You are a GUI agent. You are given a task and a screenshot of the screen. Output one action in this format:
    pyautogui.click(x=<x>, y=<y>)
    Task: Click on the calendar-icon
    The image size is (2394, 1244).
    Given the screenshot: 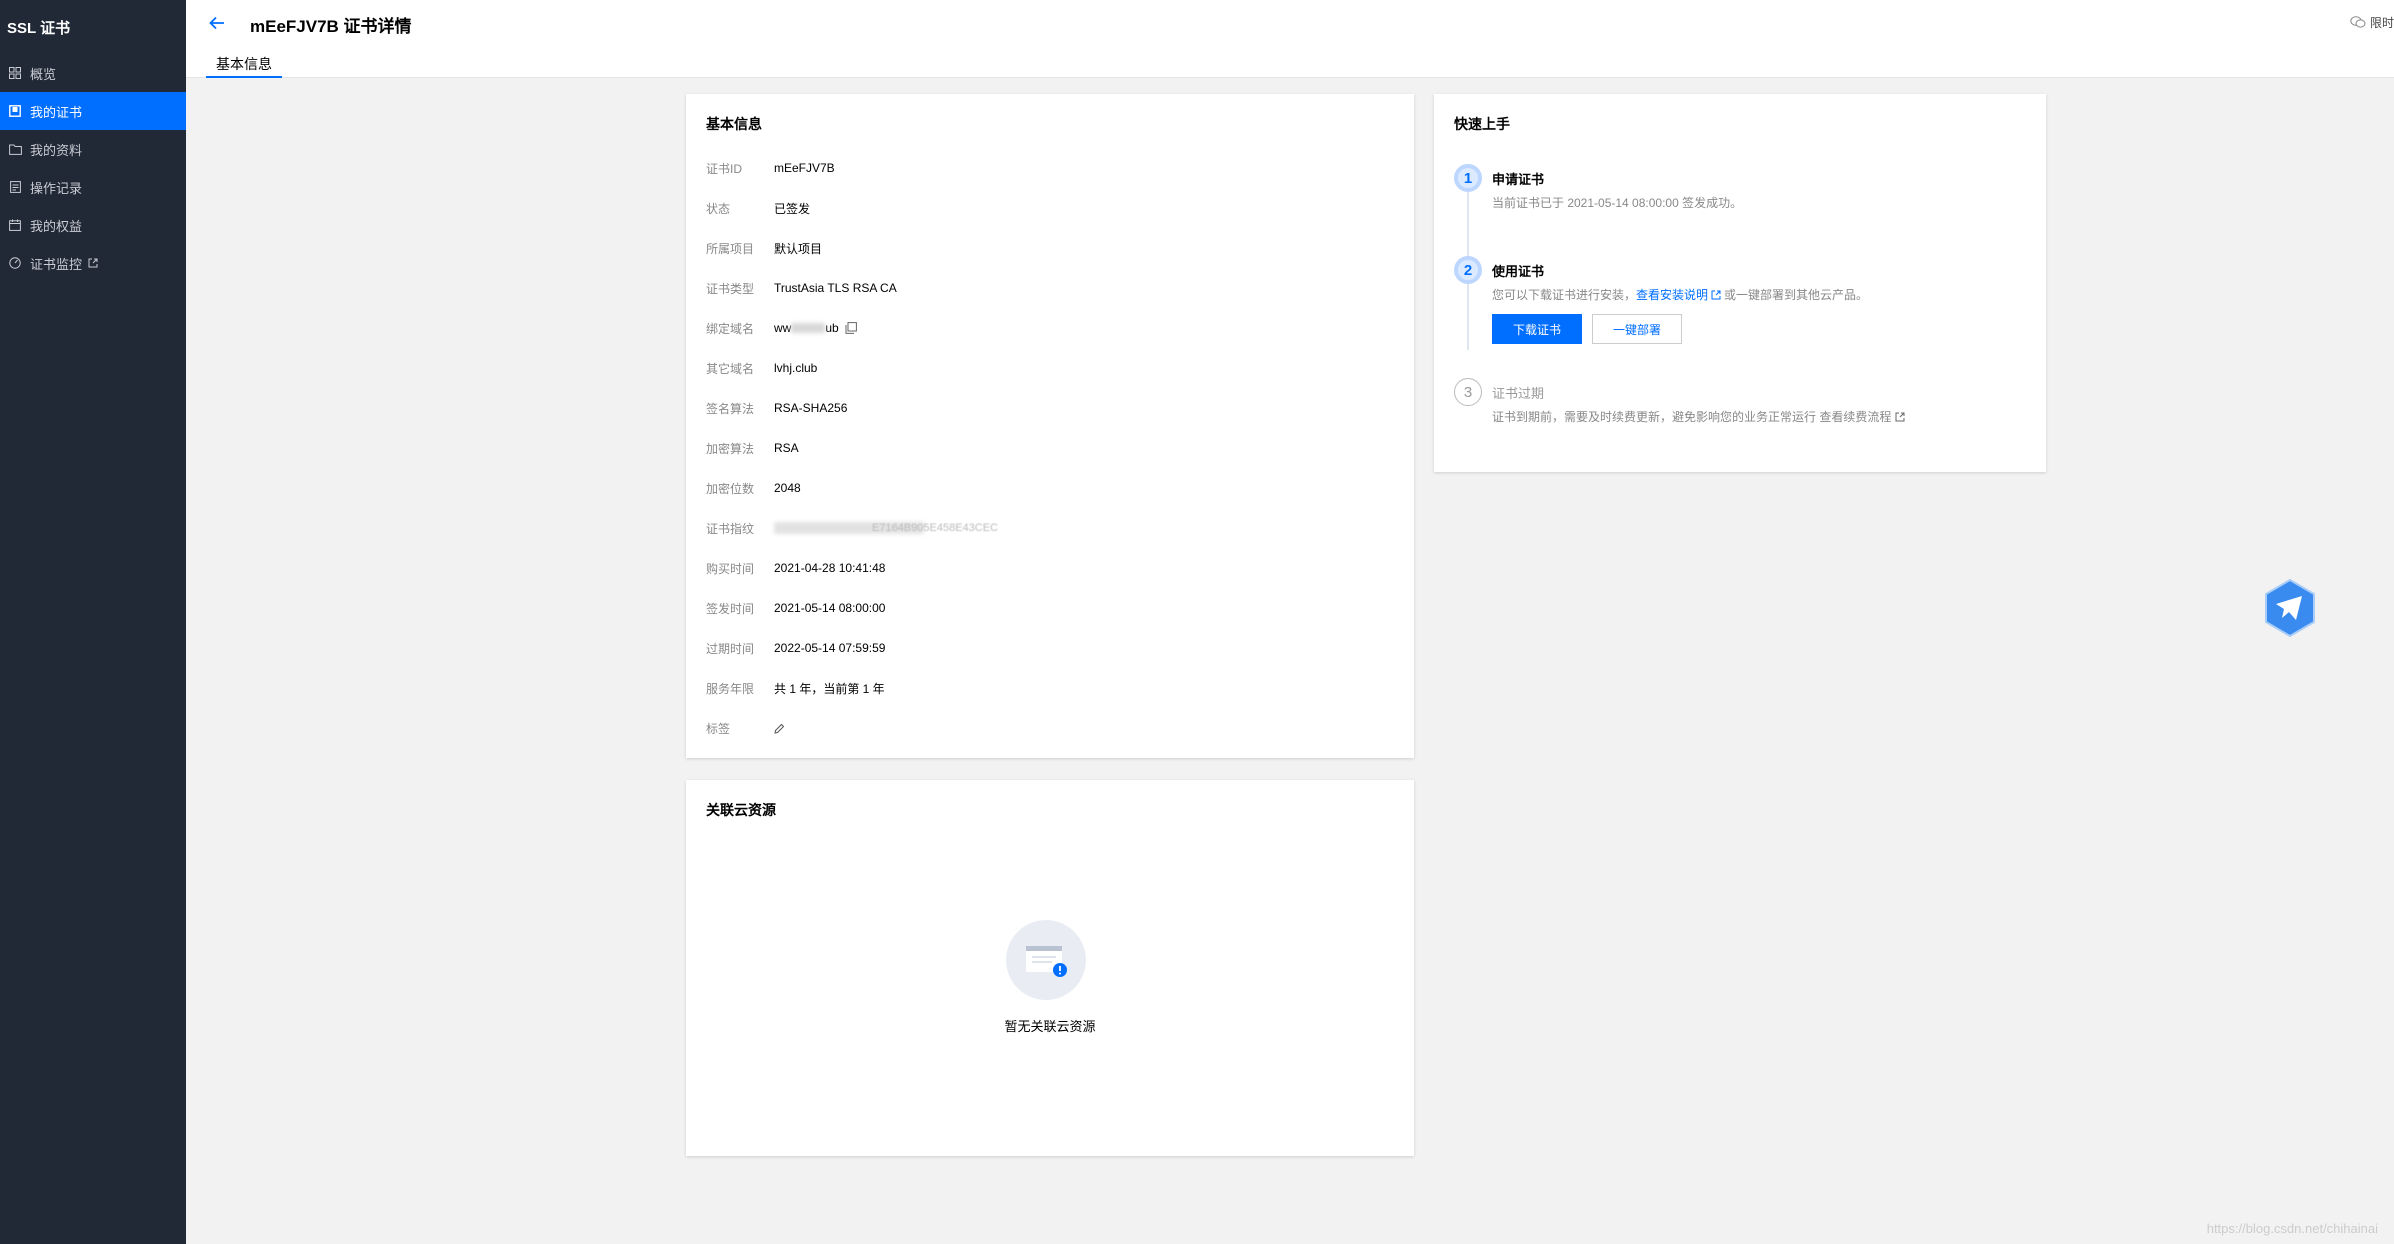 What is the action you would take?
    pyautogui.click(x=15, y=225)
    